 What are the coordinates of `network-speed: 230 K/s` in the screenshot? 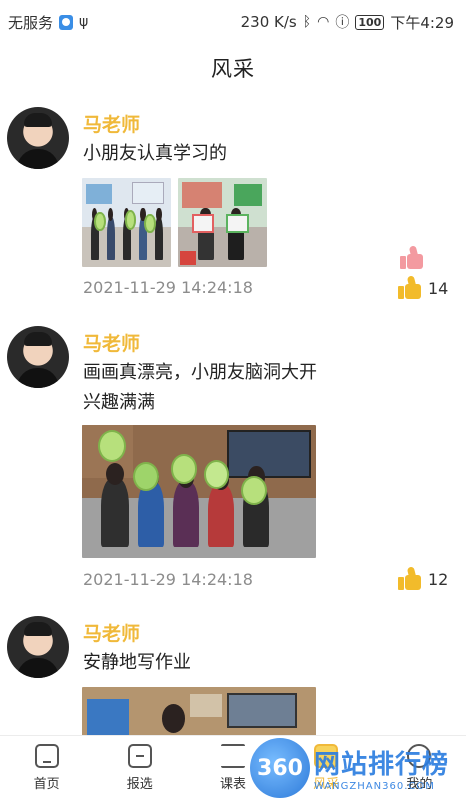 It's located at (268, 22).